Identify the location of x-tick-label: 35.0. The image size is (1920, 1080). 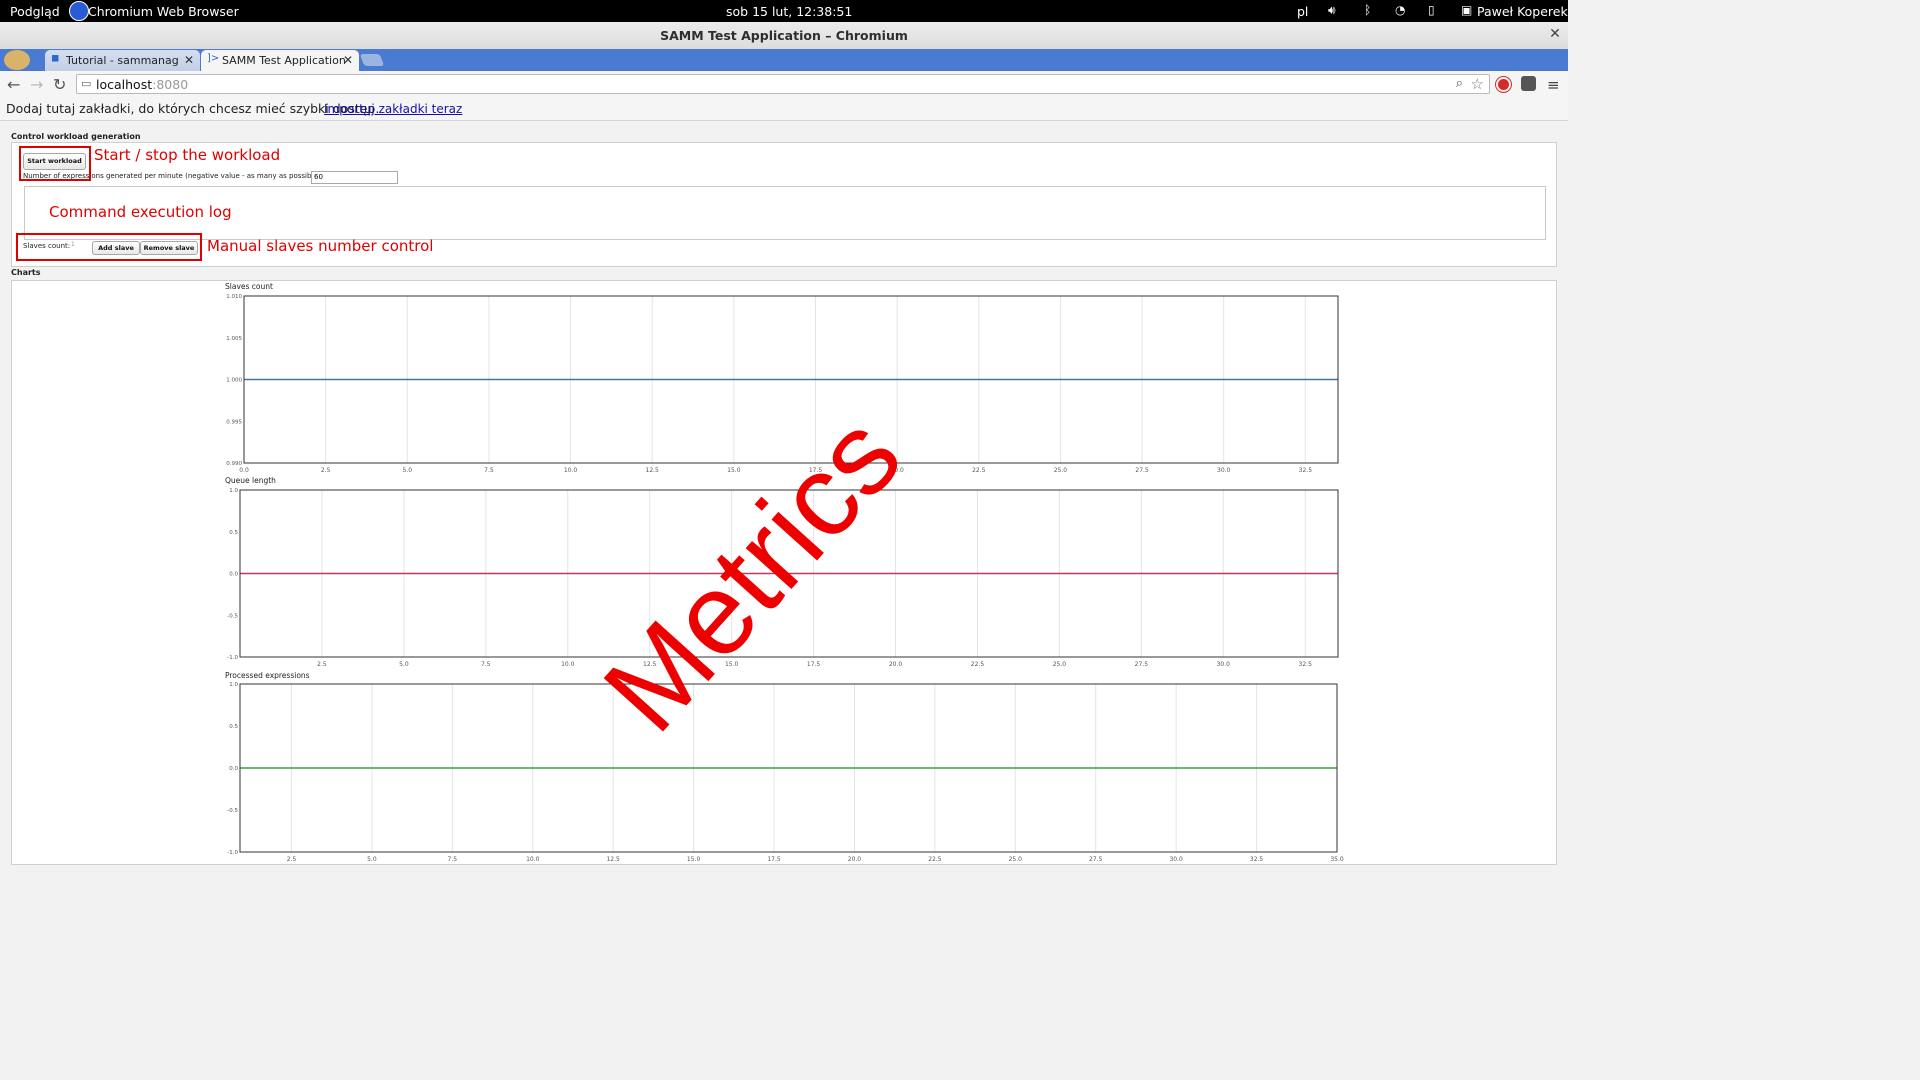
(1337, 859).